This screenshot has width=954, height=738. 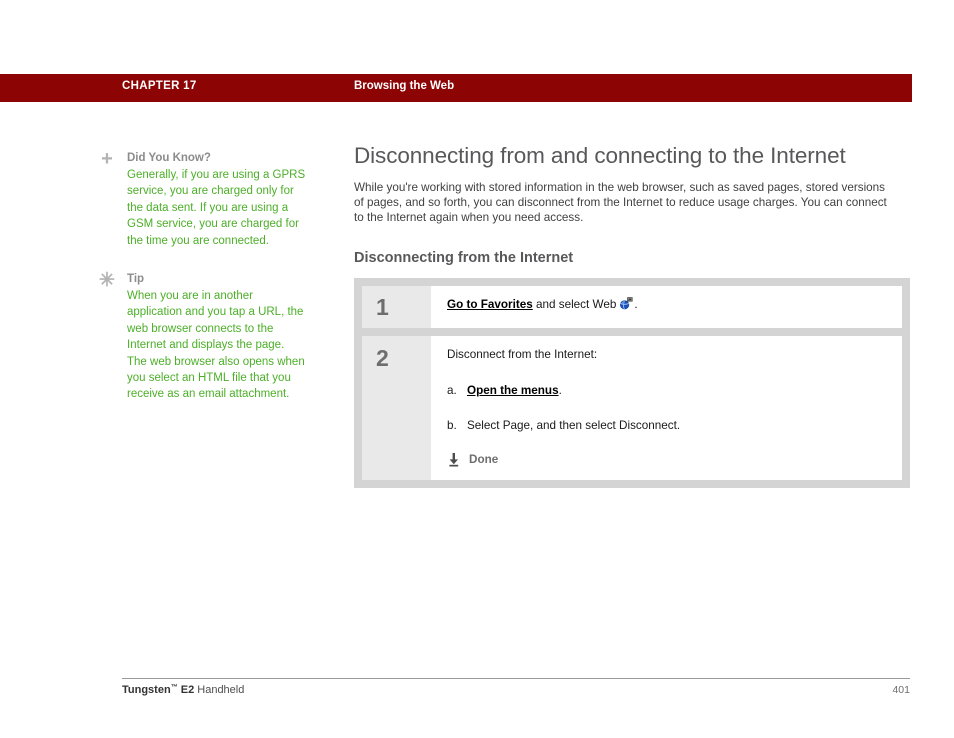 What do you see at coordinates (219, 690) in the screenshot?
I see `footer-device-type: Handheld` at bounding box center [219, 690].